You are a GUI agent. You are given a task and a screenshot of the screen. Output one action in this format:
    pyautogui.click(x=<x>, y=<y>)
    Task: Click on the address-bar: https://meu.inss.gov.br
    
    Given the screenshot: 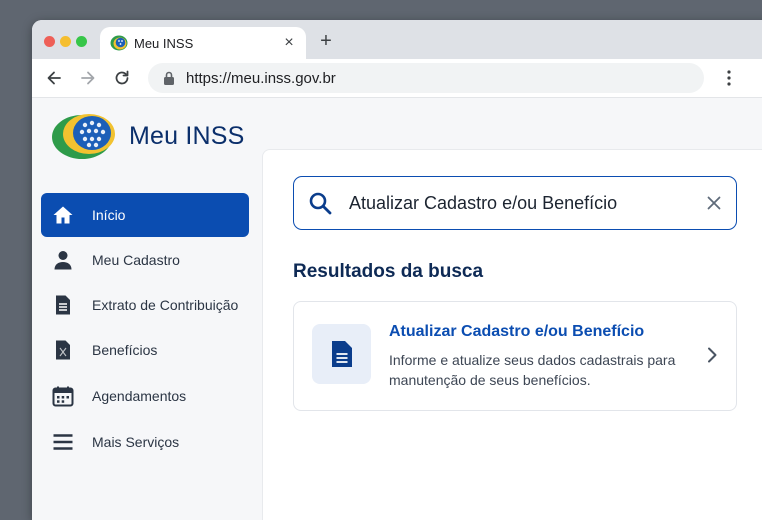 What is the action you would take?
    pyautogui.click(x=426, y=78)
    